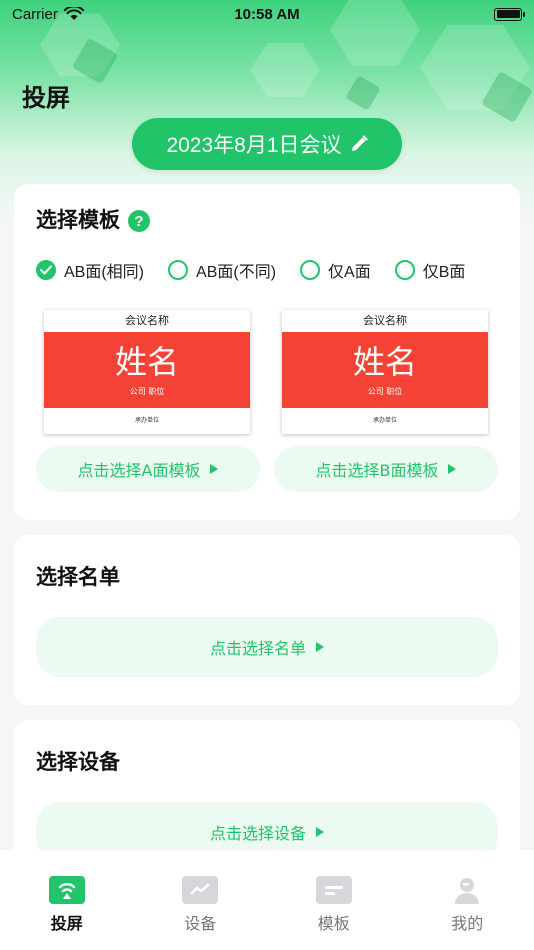 The width and height of the screenshot is (534, 950). Describe the element at coordinates (254, 145) in the screenshot. I see `meeting-name-label: 2023年8月1日会议` at that location.